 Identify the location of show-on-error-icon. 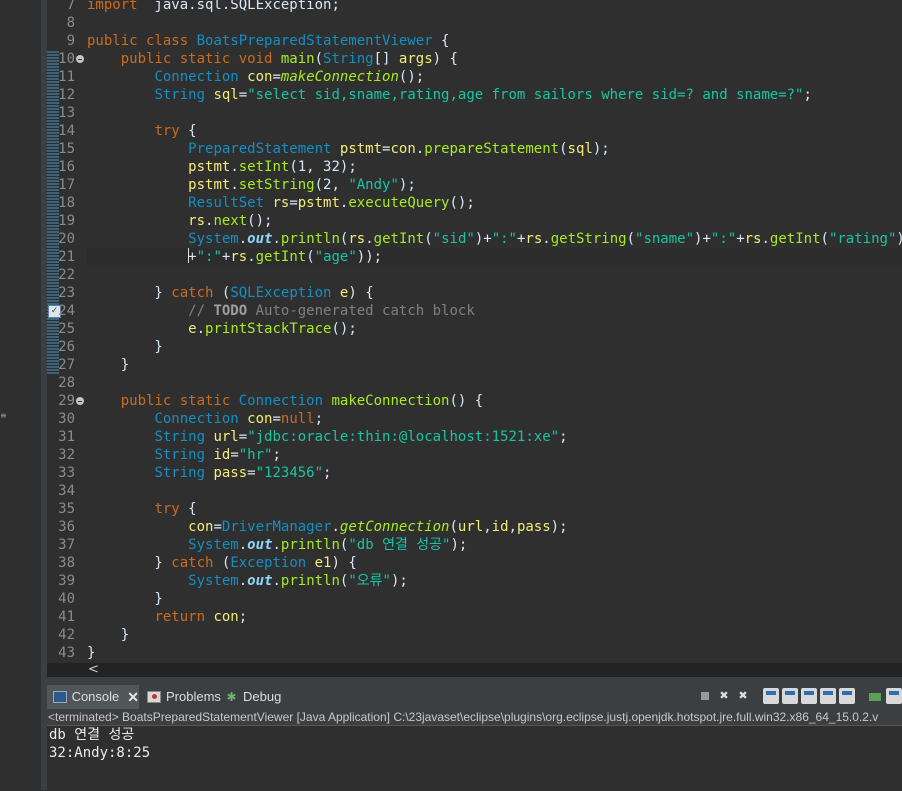
(847, 696).